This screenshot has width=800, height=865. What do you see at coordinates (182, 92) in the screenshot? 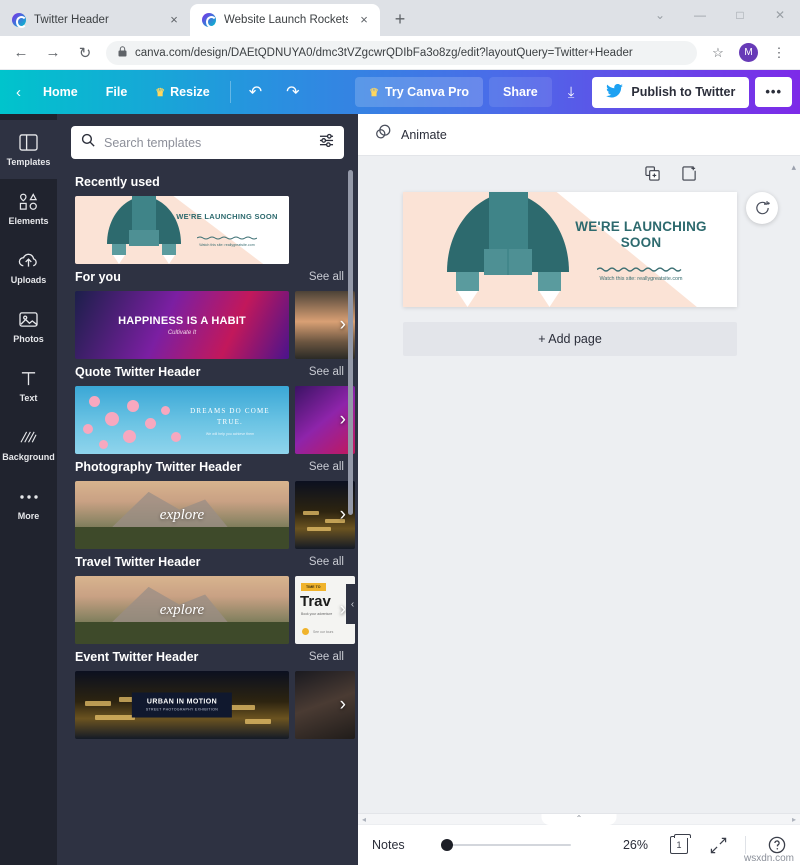
I see `resize-button: ♛ Resize` at bounding box center [182, 92].